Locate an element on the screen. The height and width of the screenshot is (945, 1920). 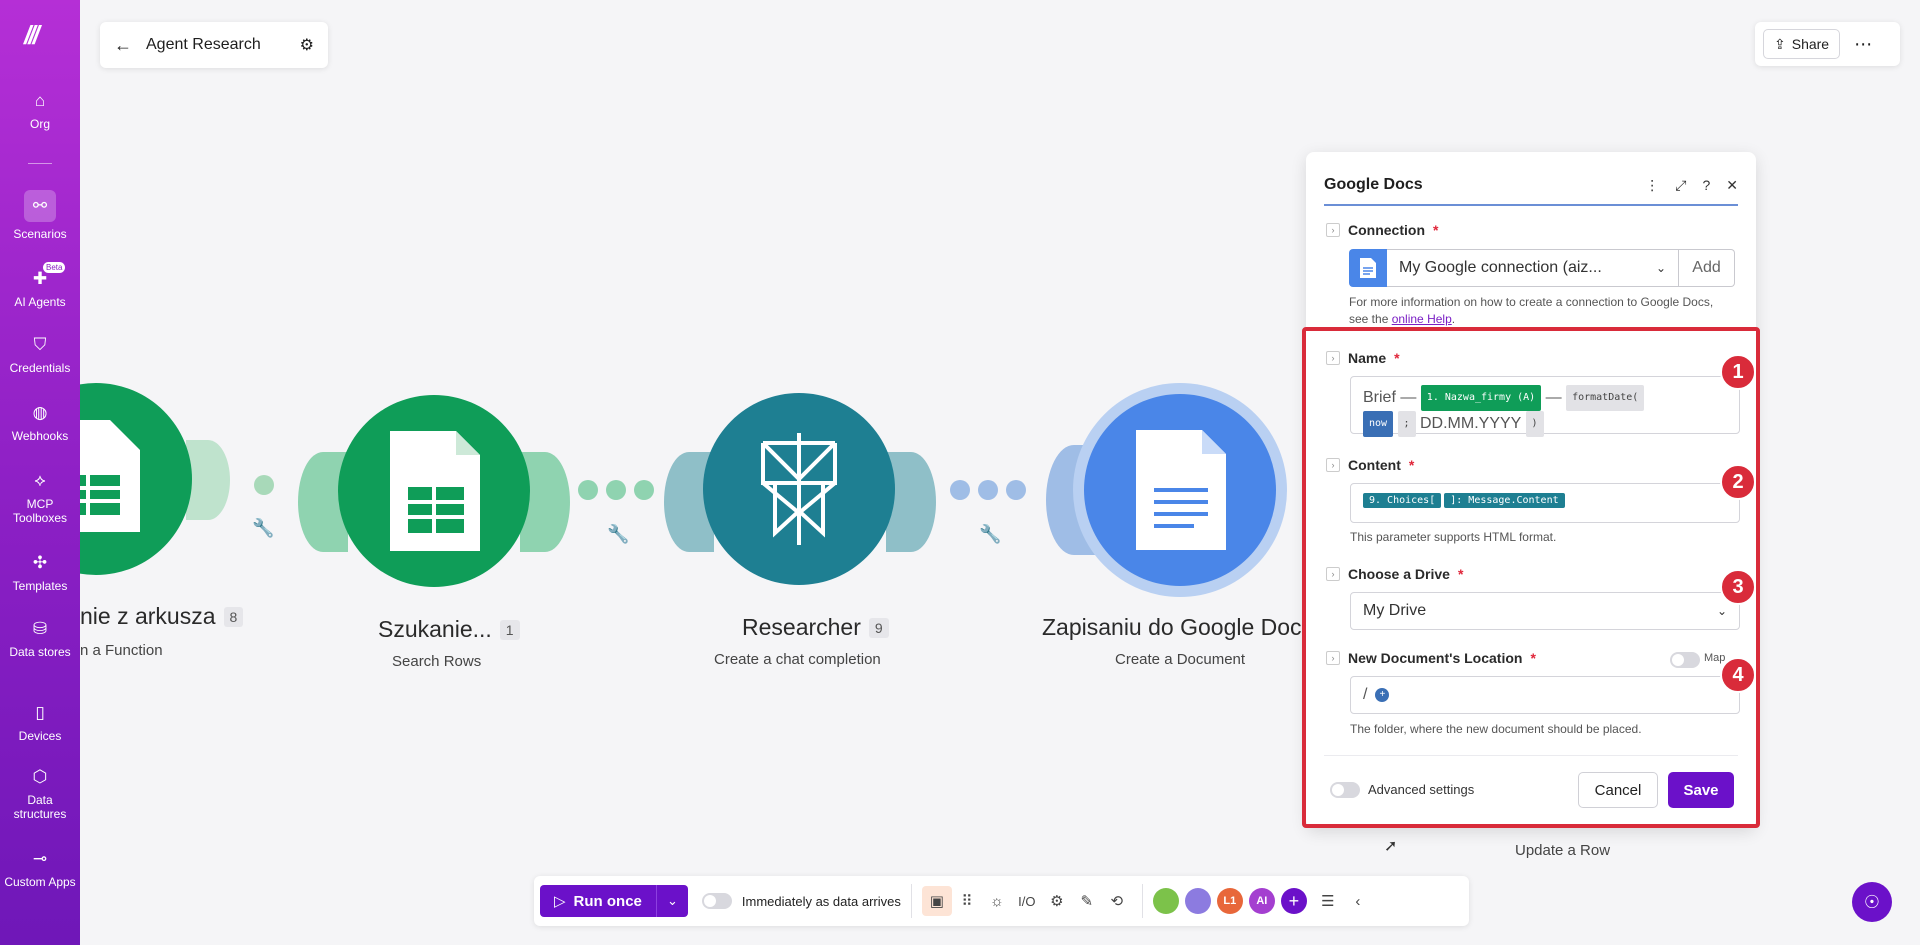
play-icon: ▷ is located at coordinates (560, 901).